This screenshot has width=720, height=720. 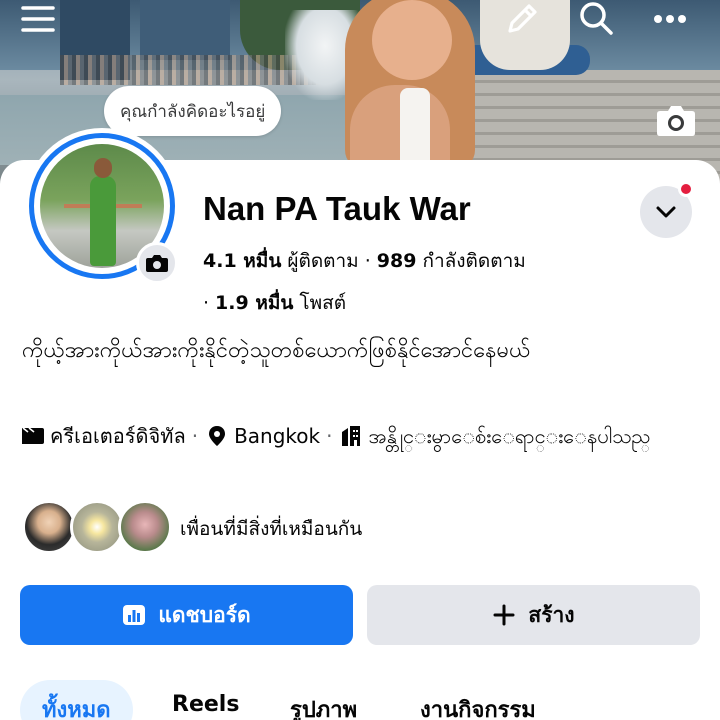 I want to click on dashboard-button: แดชบอร์ด, so click(x=186, y=615).